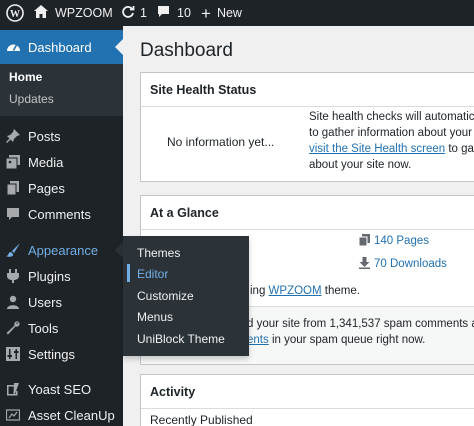  I want to click on site-home-link: WPZOOM, so click(73, 13).